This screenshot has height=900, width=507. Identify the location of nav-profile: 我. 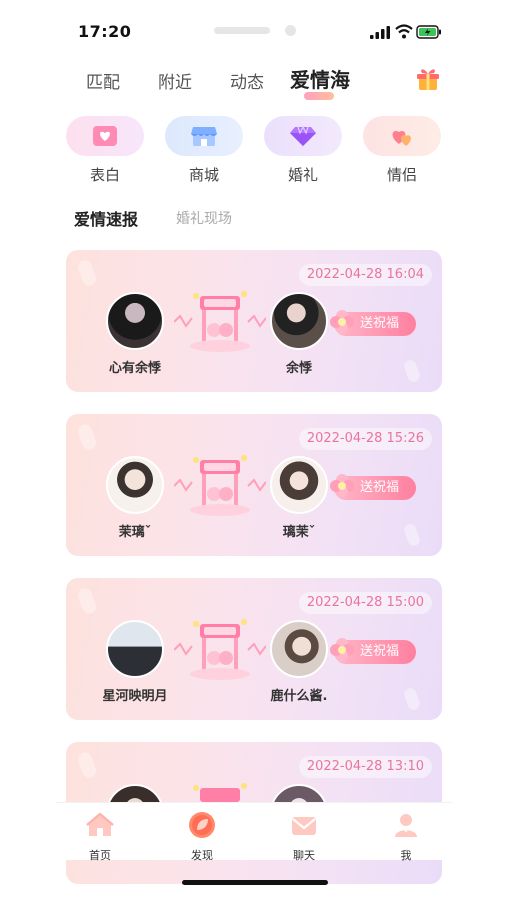
(406, 837).